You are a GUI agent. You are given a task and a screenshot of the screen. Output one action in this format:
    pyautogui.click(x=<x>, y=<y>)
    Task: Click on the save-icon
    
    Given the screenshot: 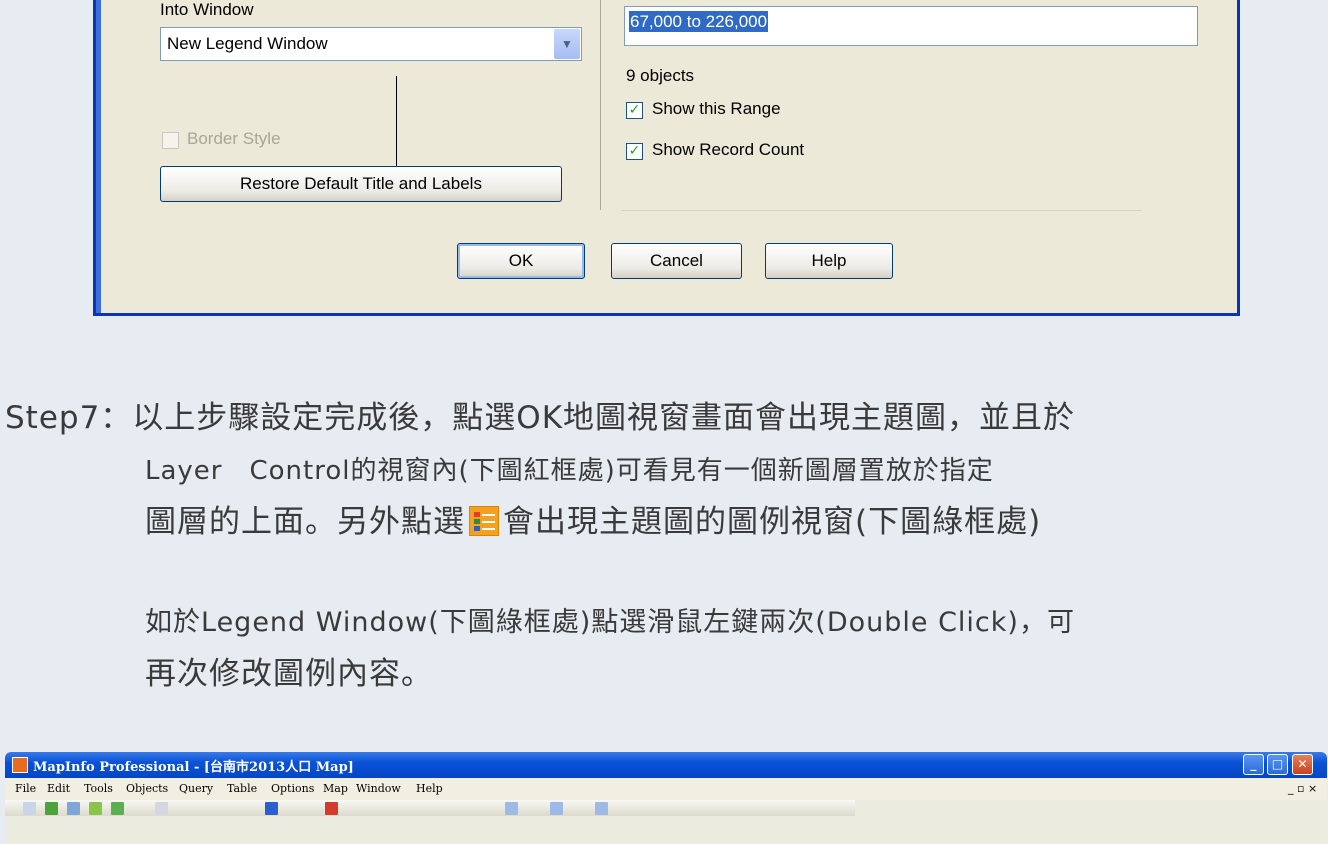 What is the action you would take?
    pyautogui.click(x=73, y=808)
    